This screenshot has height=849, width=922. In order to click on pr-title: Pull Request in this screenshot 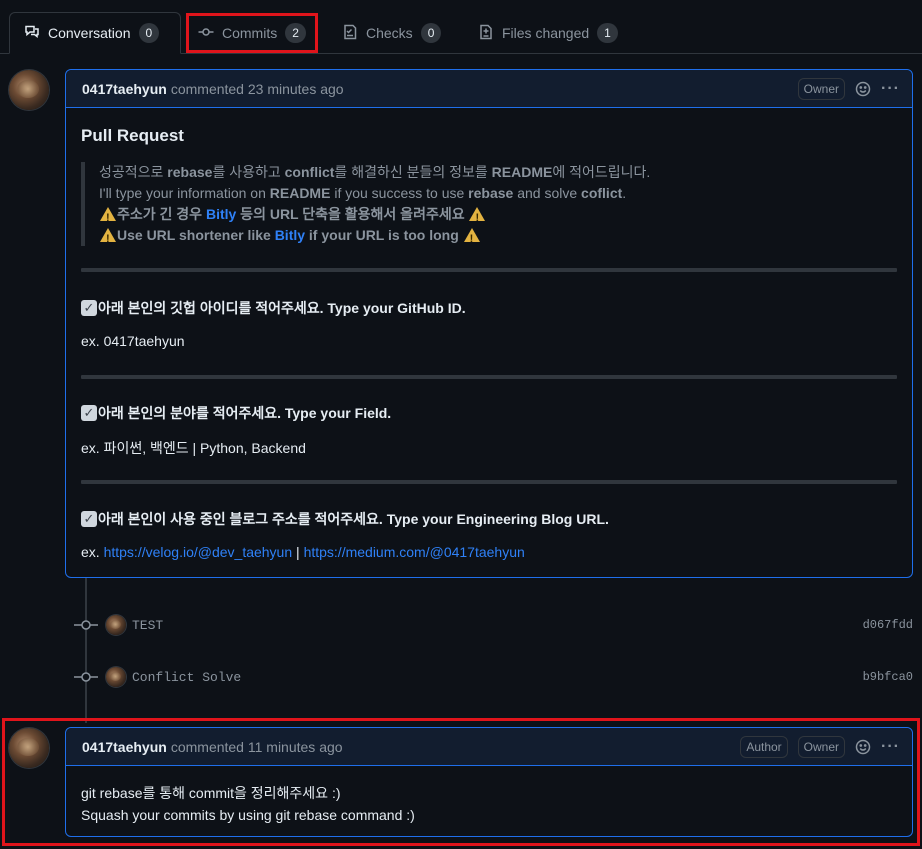, I will do `click(132, 135)`.